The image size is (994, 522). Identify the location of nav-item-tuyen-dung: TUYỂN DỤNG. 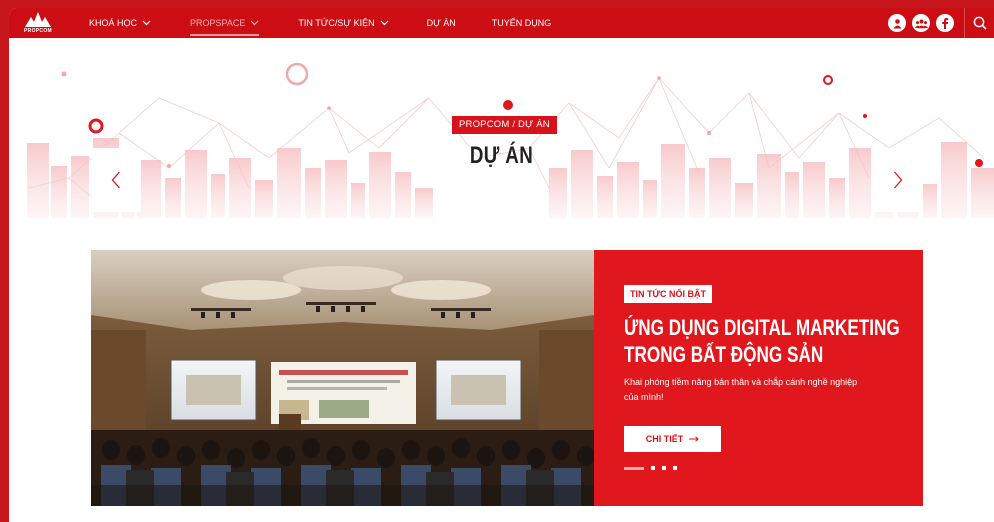
(522, 23).